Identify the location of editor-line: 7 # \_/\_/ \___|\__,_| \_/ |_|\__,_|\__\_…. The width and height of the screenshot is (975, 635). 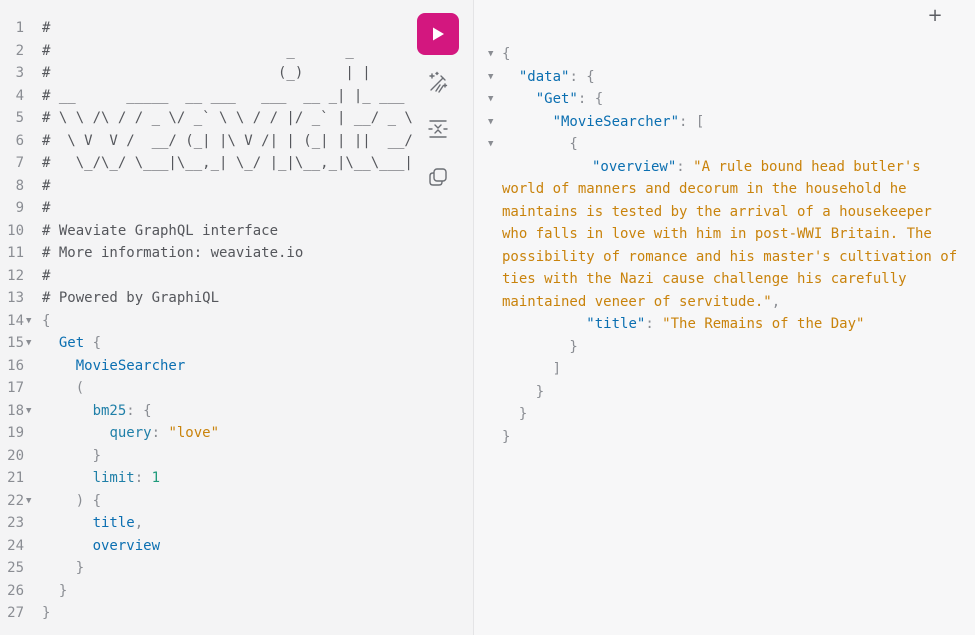
(210, 163).